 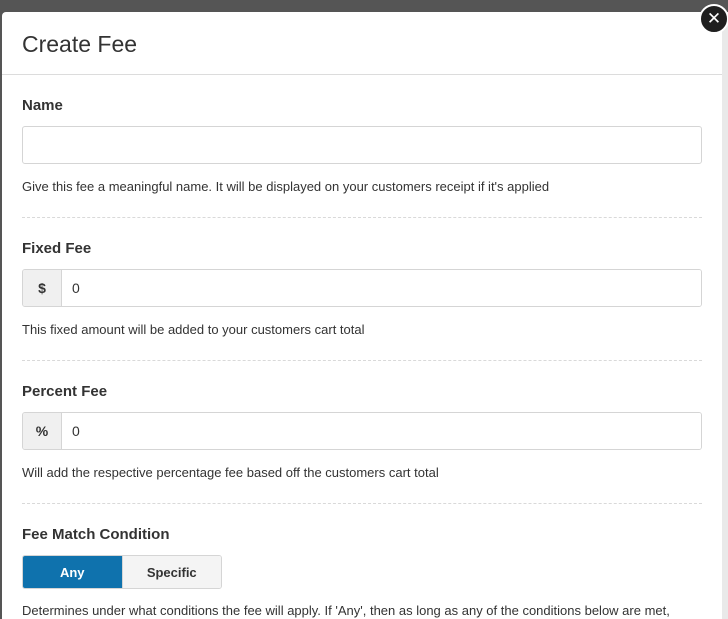 What do you see at coordinates (80, 43) in the screenshot?
I see `modal-title: Create Fee` at bounding box center [80, 43].